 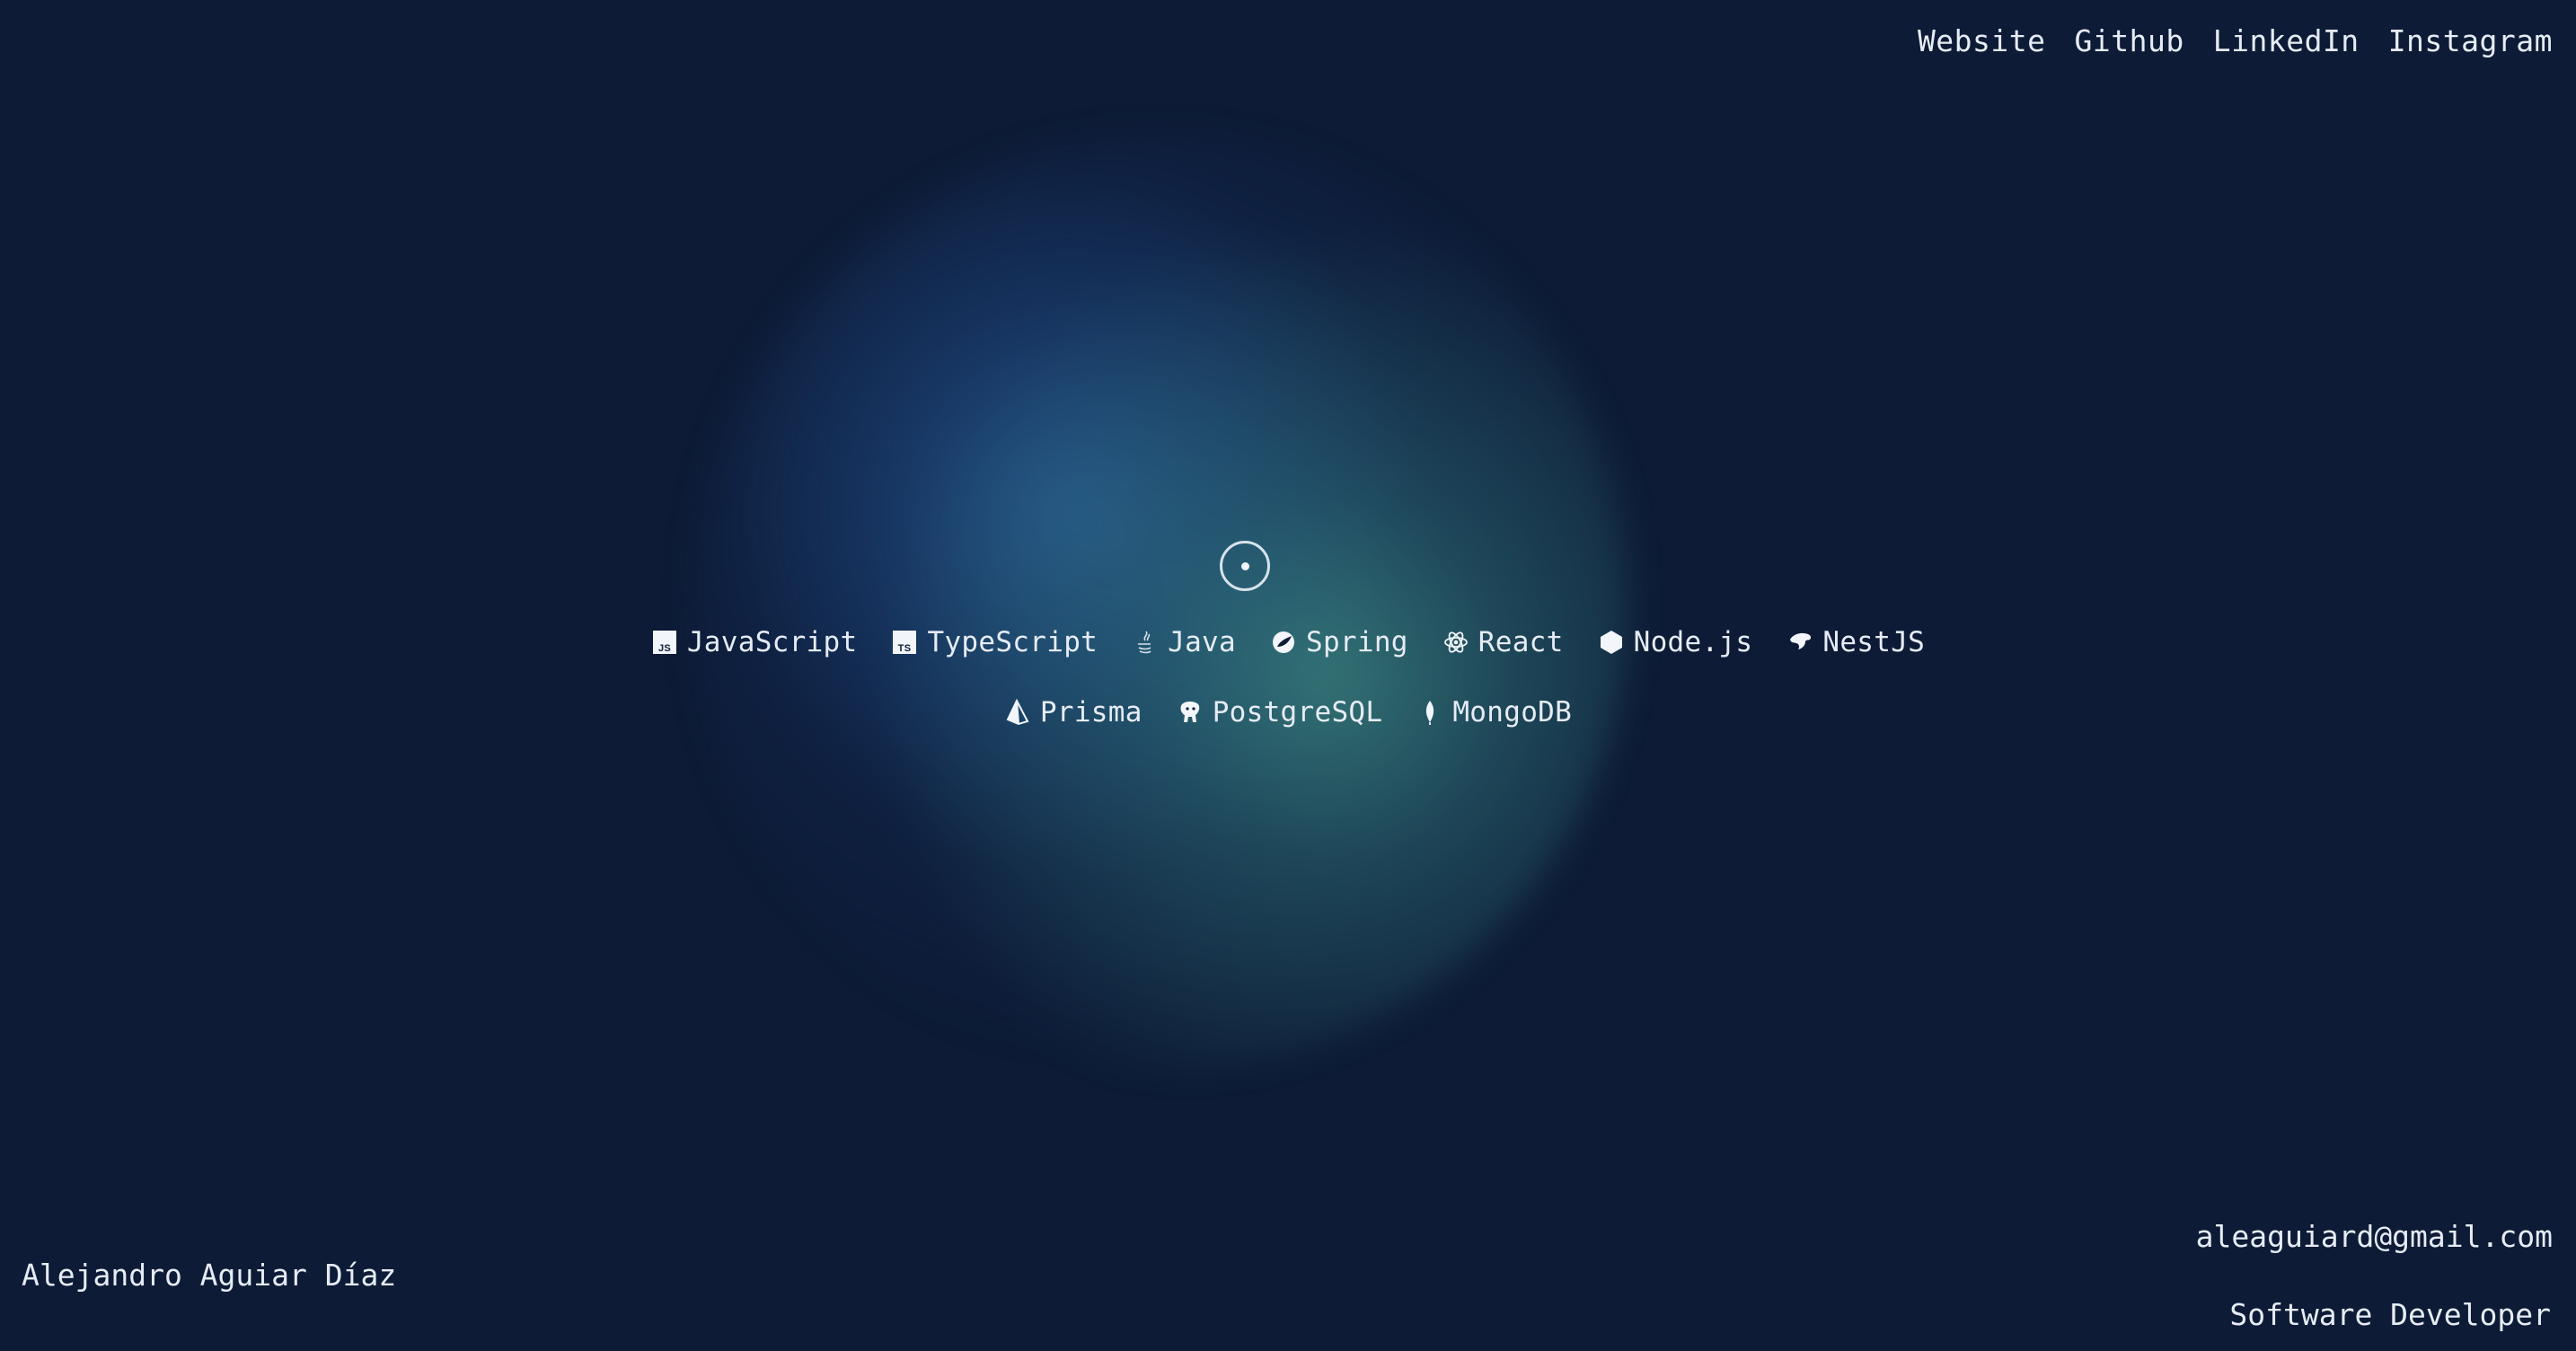 I want to click on skill-typescript: TS TypeScript, so click(x=994, y=642).